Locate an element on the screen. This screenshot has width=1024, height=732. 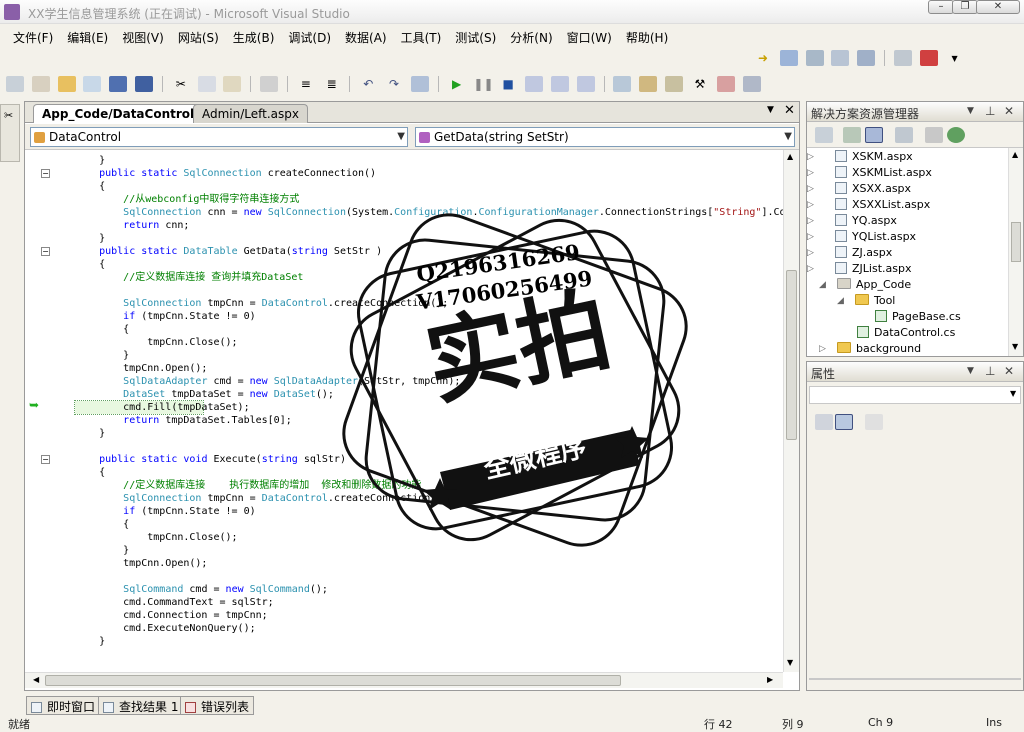
tab-left-aspx: Admin/Left.aspx is located at coordinates (251, 113).